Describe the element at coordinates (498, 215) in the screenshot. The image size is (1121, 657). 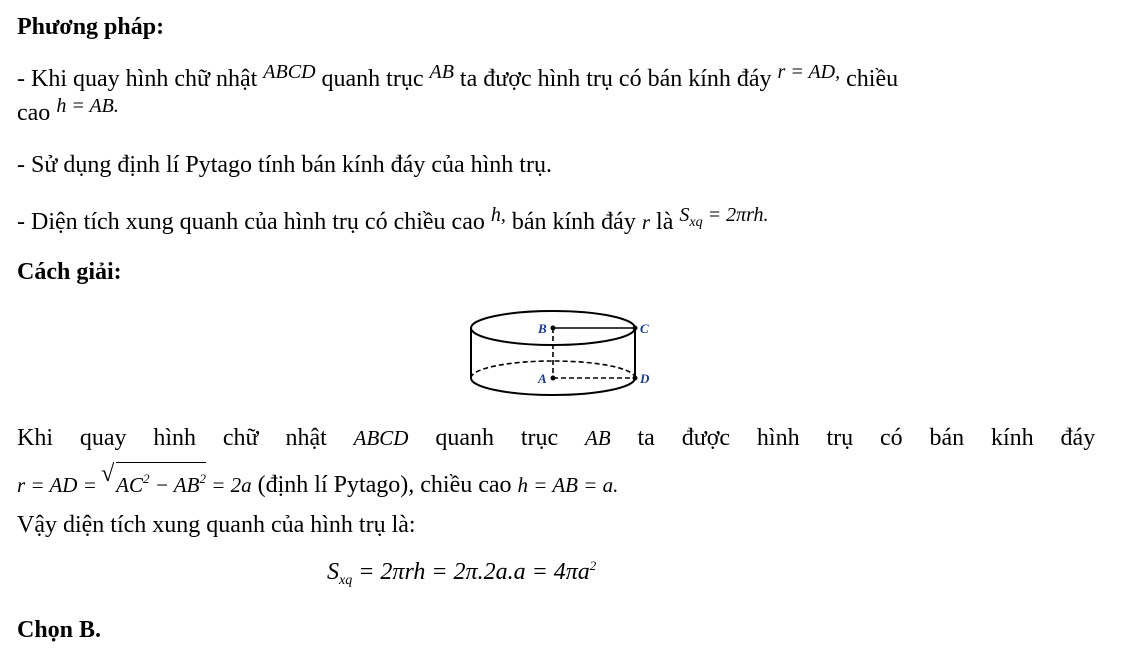
I see `h-symbol: h,` at that location.